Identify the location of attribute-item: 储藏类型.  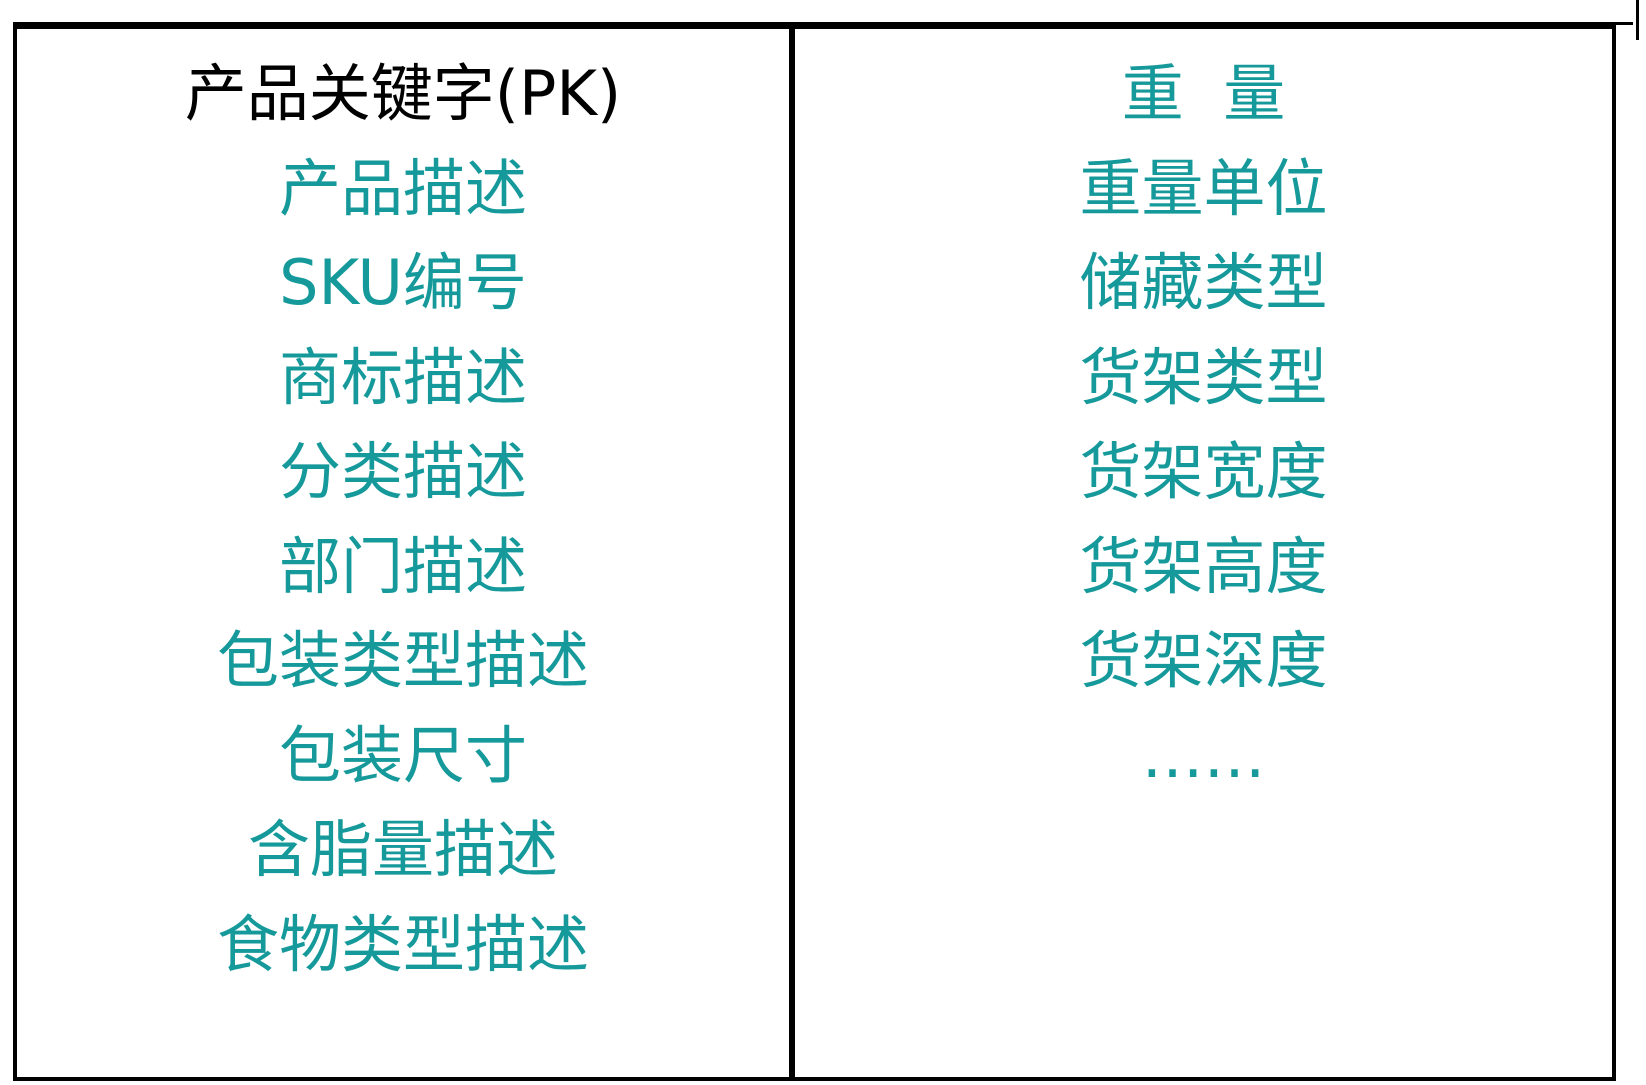
(1203, 282).